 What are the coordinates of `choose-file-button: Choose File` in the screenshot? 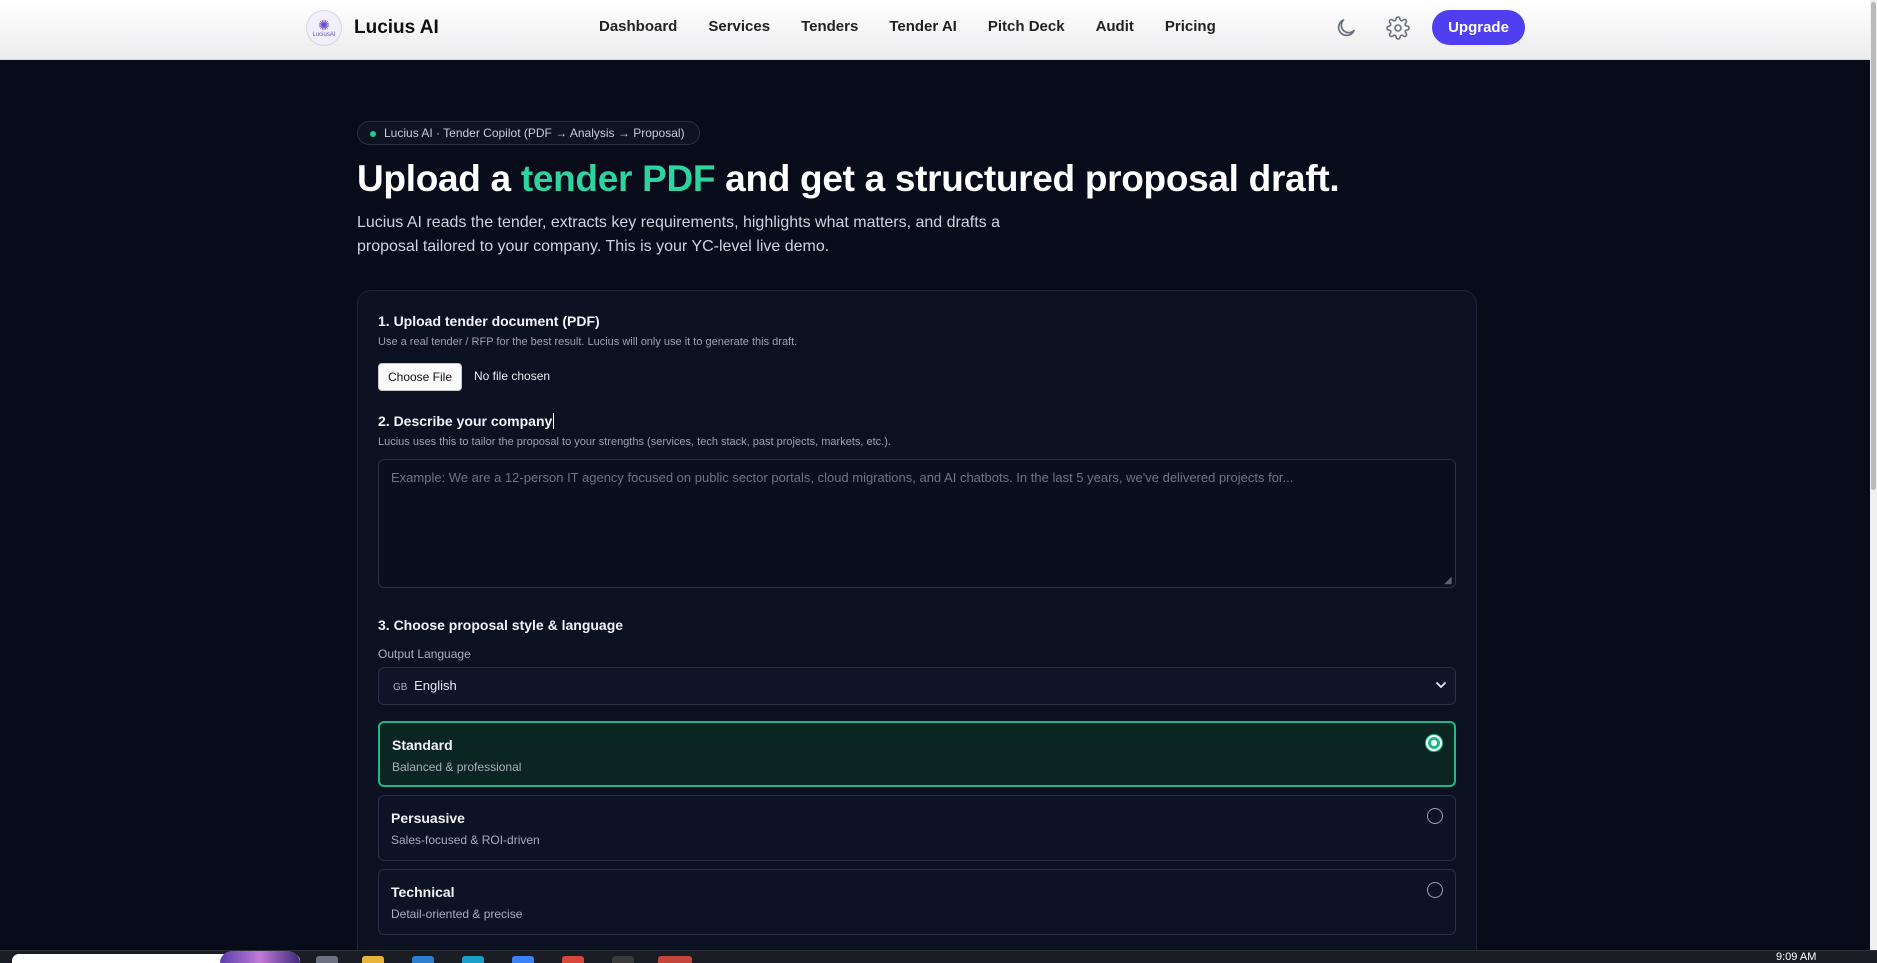 It's located at (420, 377).